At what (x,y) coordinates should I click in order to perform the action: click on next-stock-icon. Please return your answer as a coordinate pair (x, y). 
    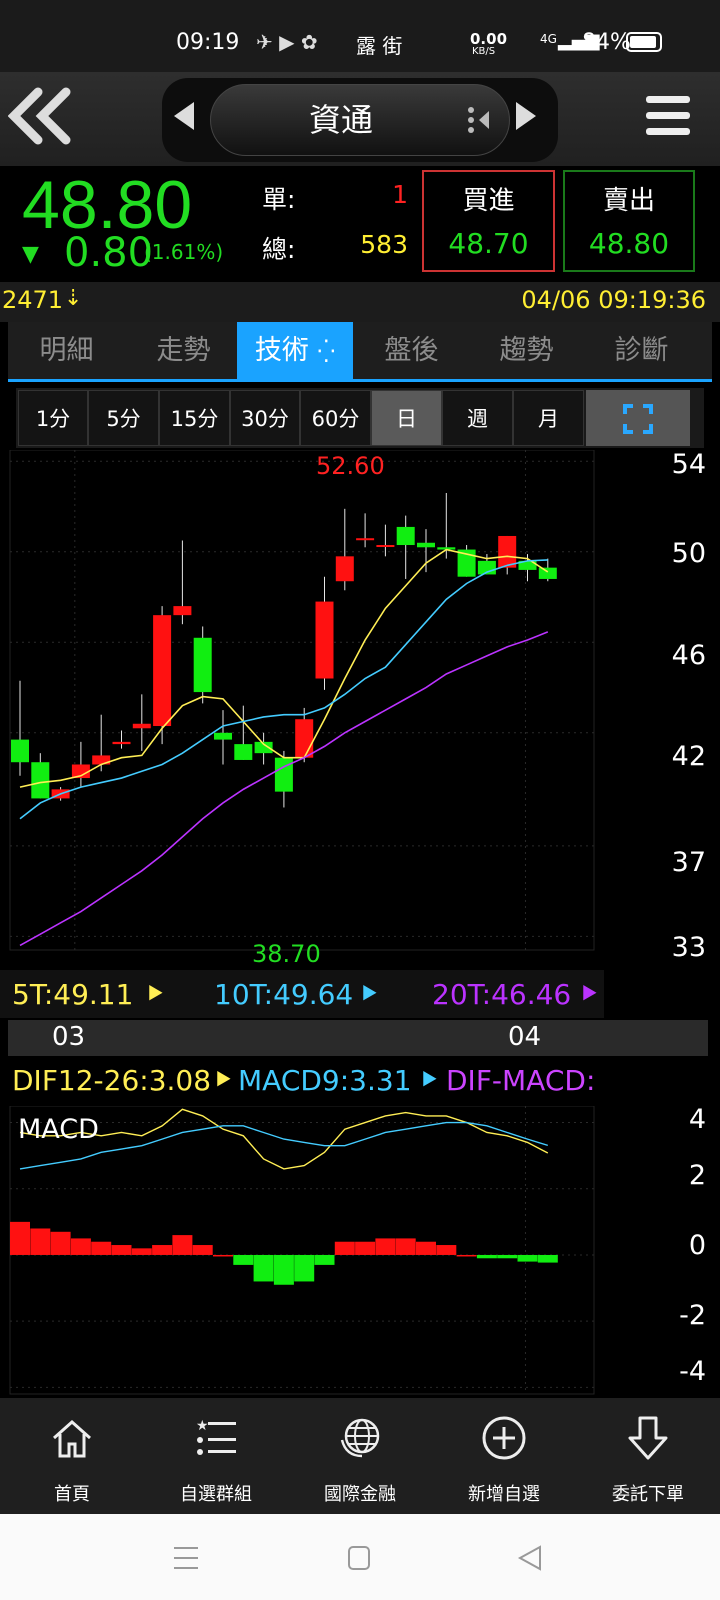
    Looking at the image, I should click on (526, 118).